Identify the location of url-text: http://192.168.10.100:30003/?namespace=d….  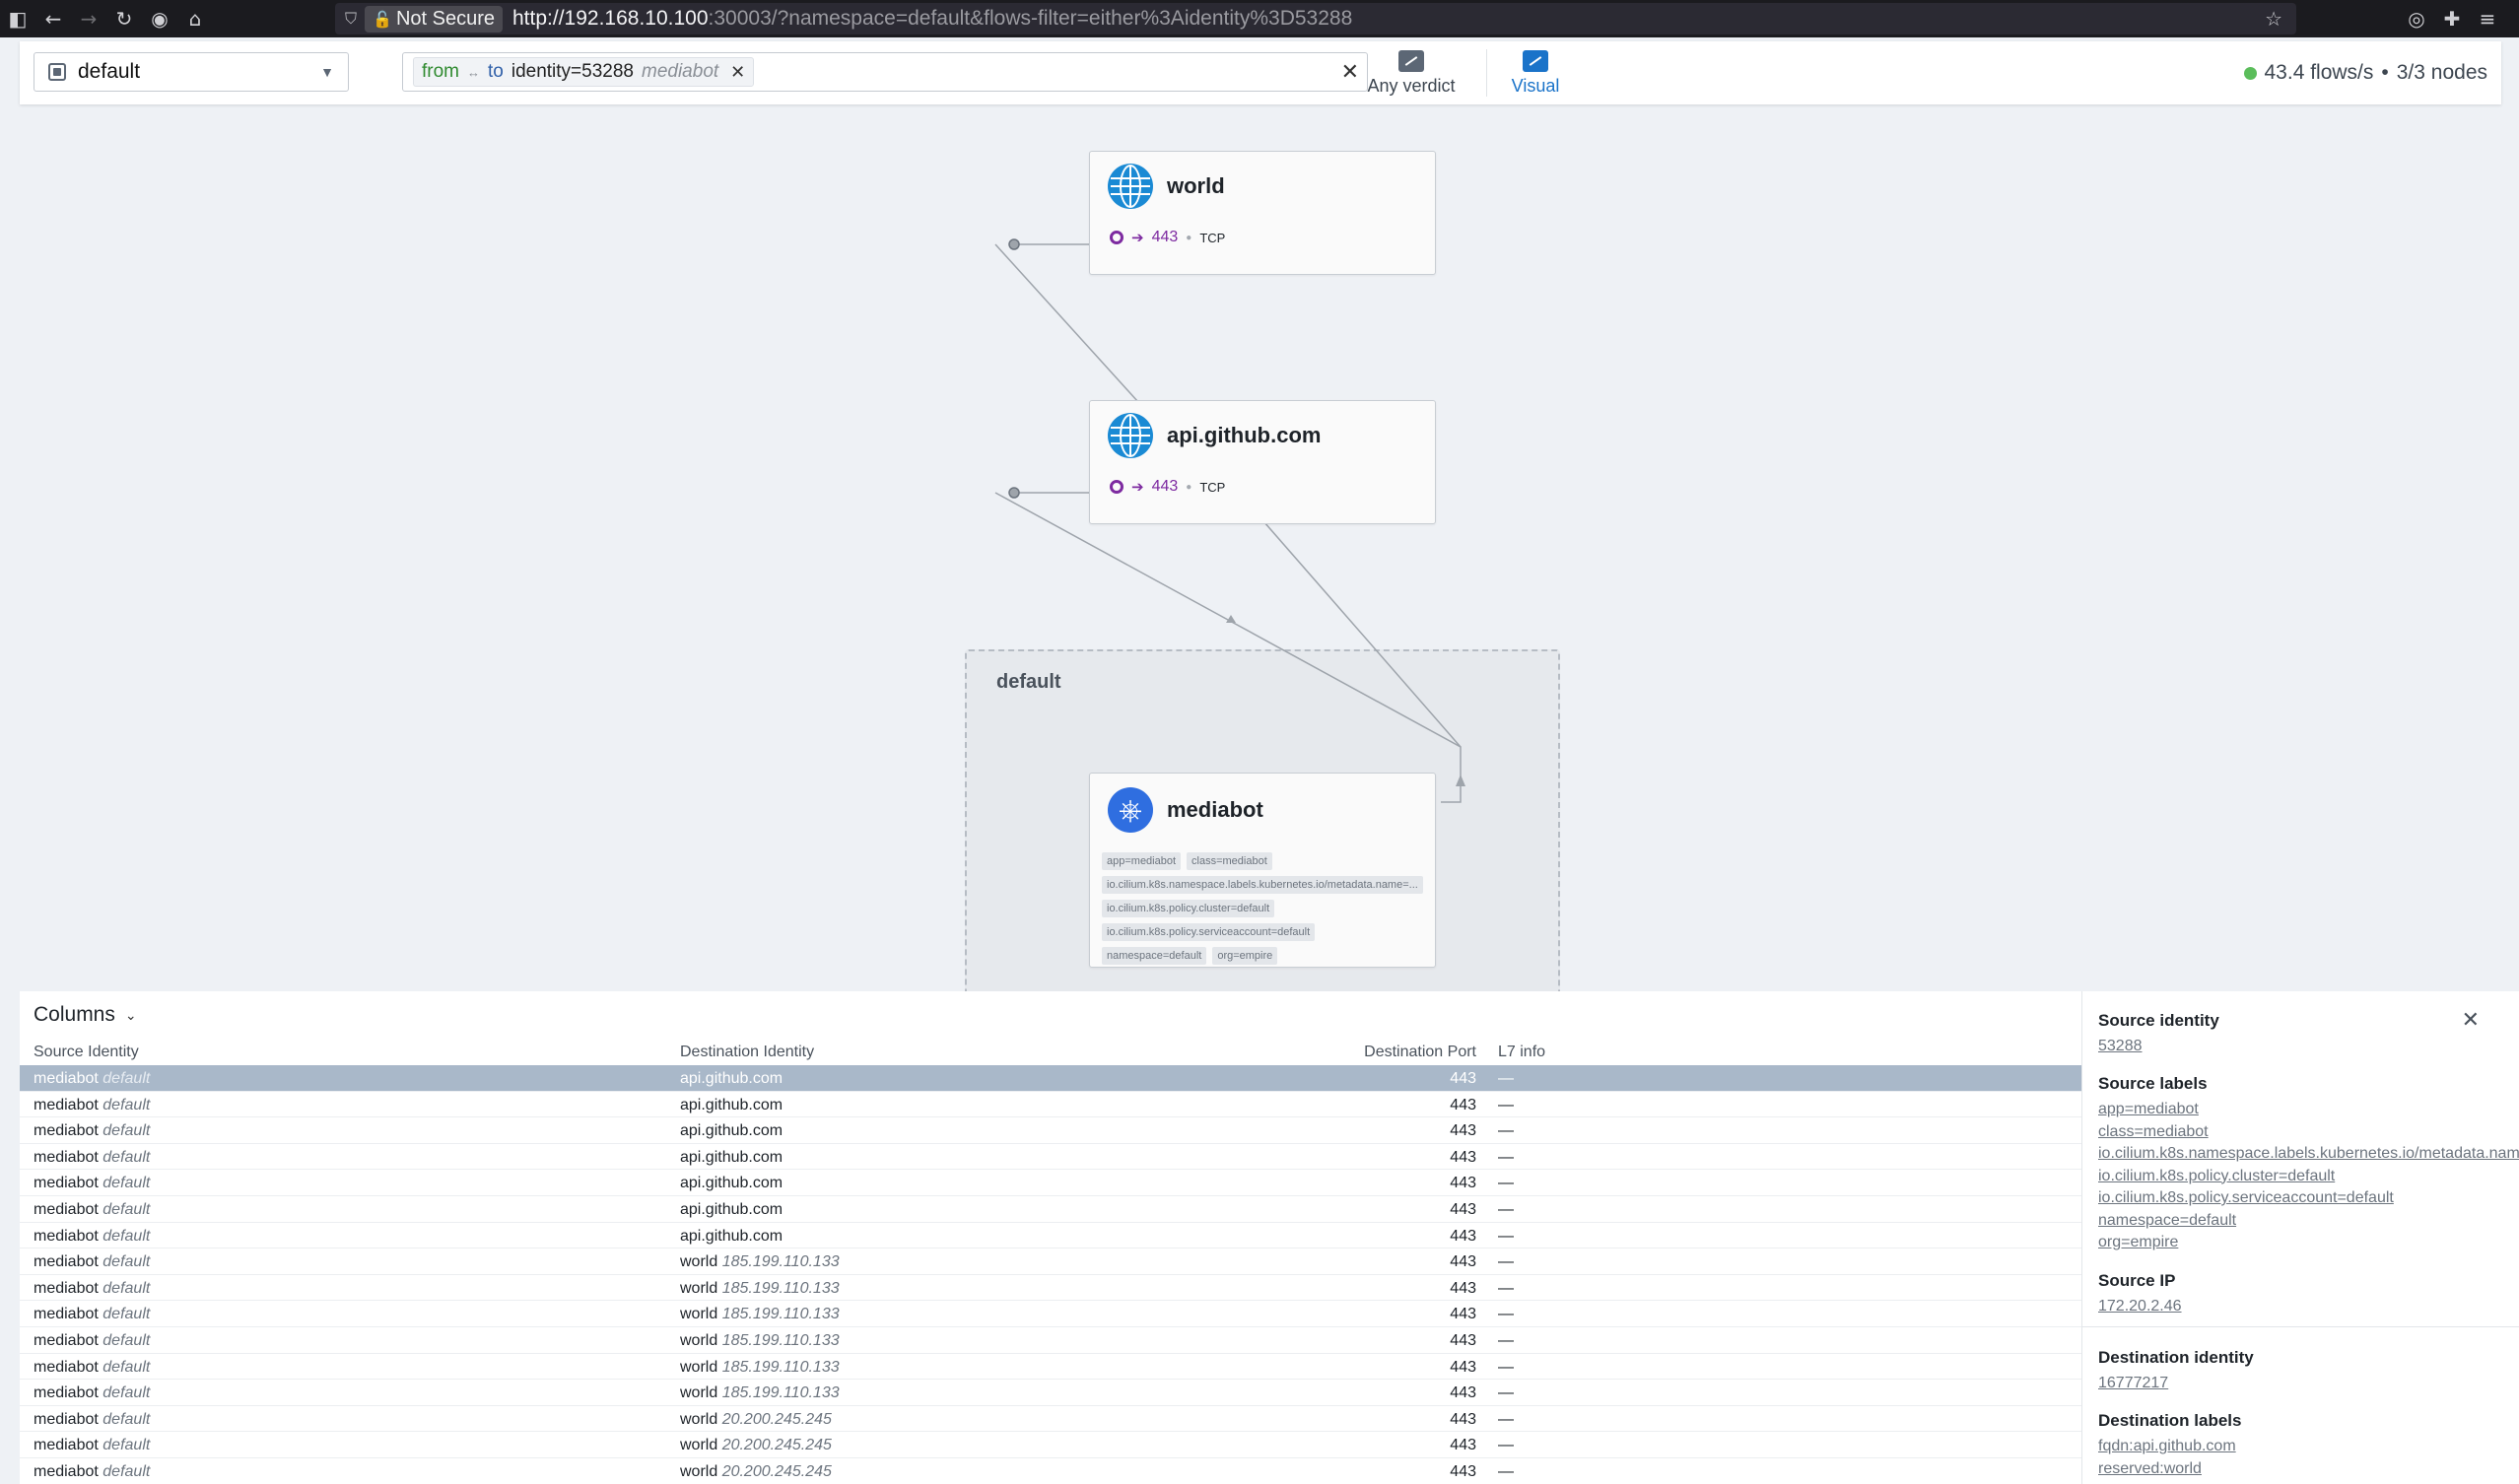
(932, 19).